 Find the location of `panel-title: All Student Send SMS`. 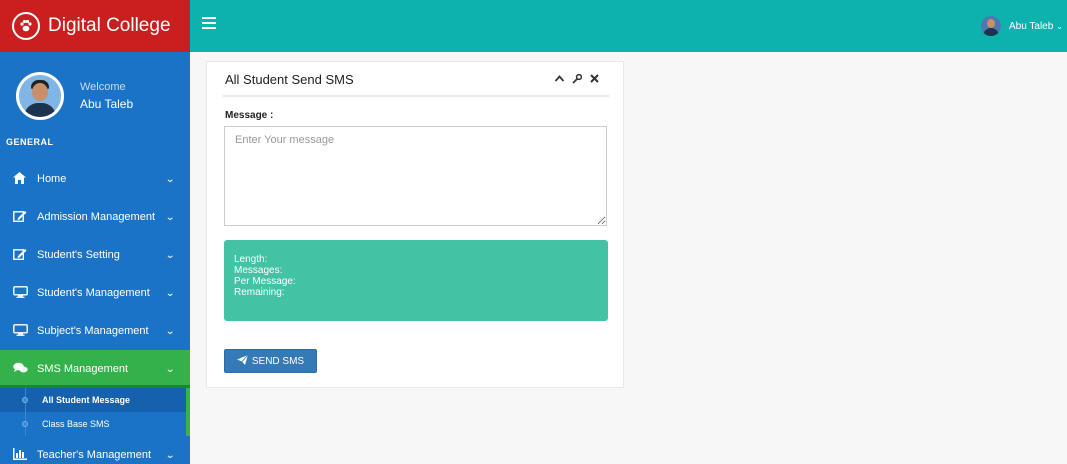

panel-title: All Student Send SMS is located at coordinates (289, 79).